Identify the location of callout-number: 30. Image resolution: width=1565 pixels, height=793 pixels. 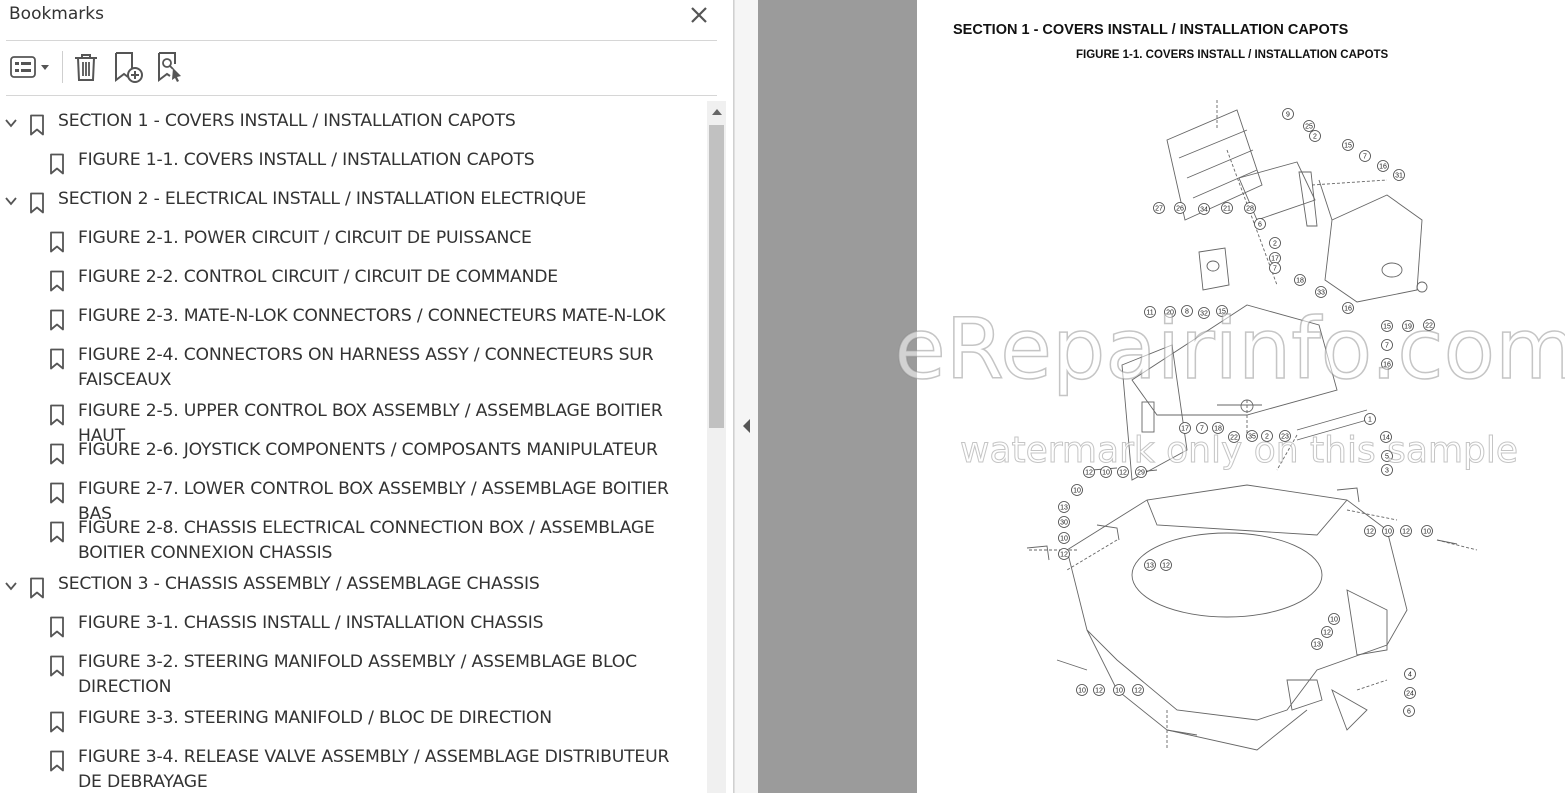
(1064, 523).